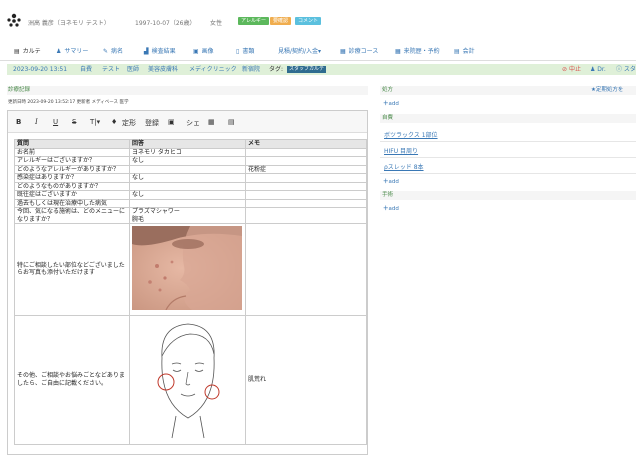 Image resolution: width=636 pixels, height=474 pixels. I want to click on table-row: 過去もしくは現在治療中した病気, so click(190, 203).